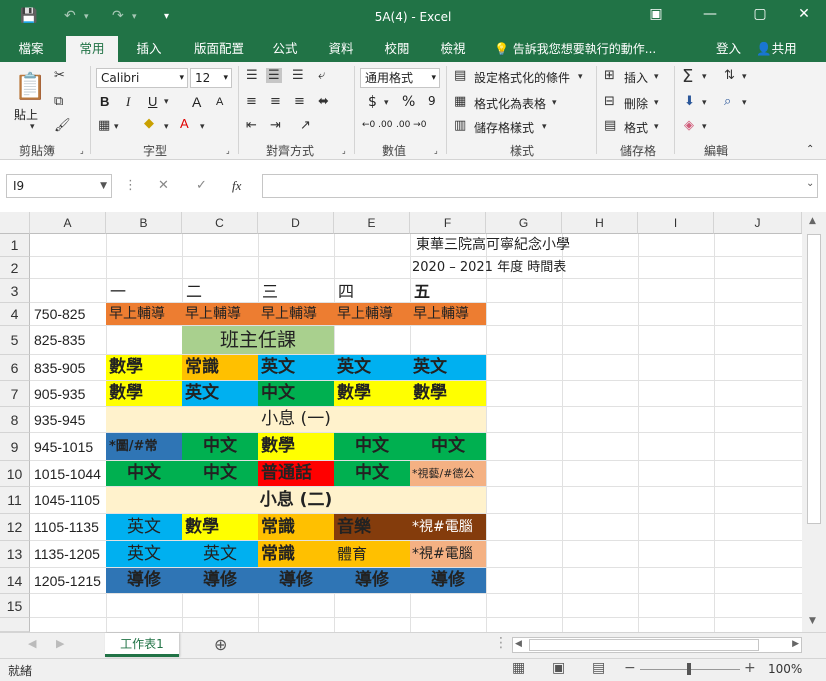  I want to click on column-header-e: E, so click(372, 223).